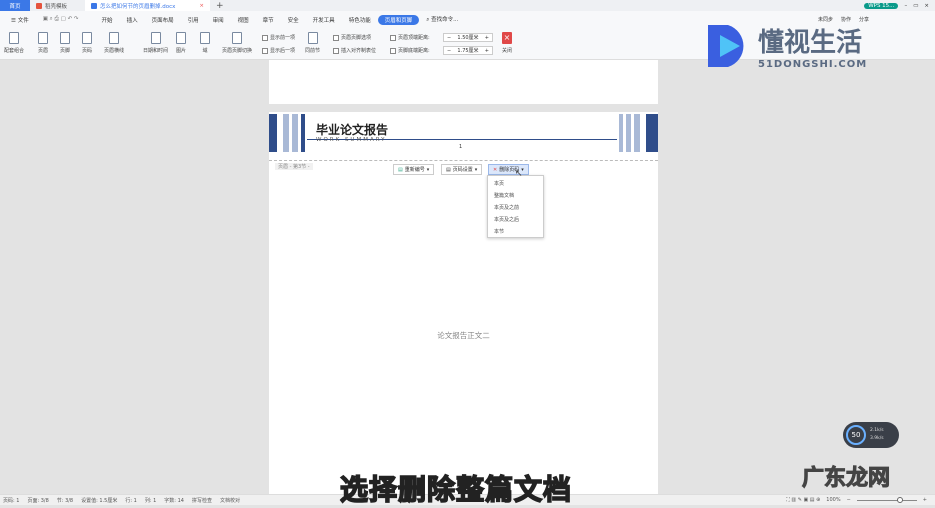 This screenshot has height=508, width=935. What do you see at coordinates (201, 6) in the screenshot?
I see `close-tab-icon: ×` at bounding box center [201, 6].